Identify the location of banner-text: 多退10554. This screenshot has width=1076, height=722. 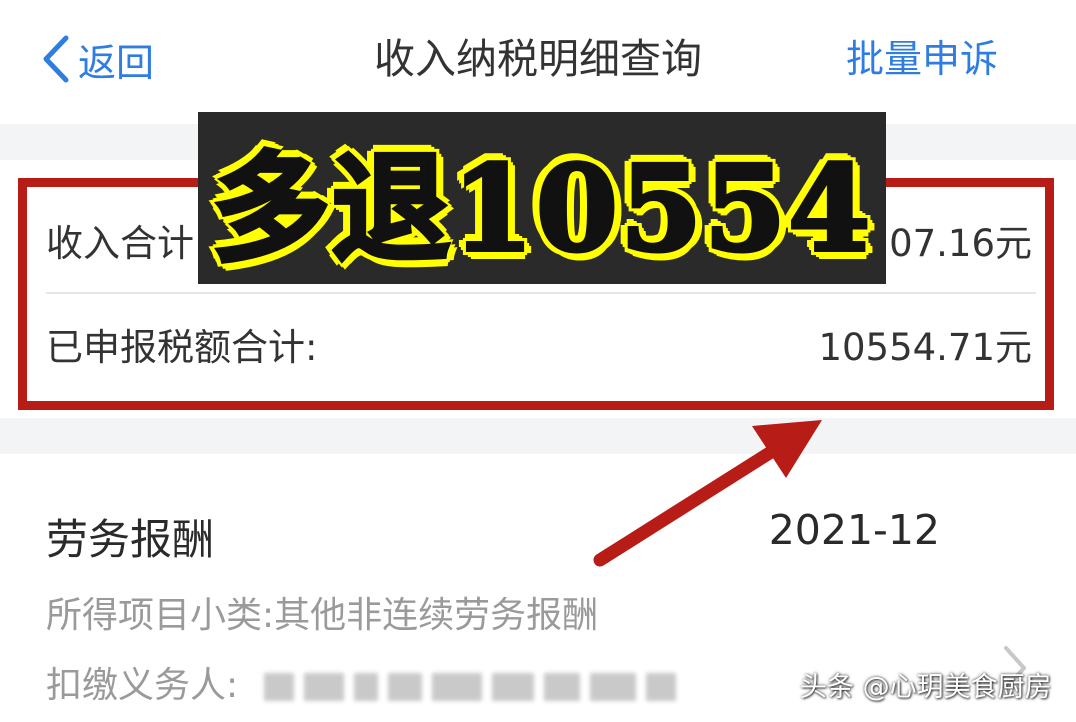
(541, 208).